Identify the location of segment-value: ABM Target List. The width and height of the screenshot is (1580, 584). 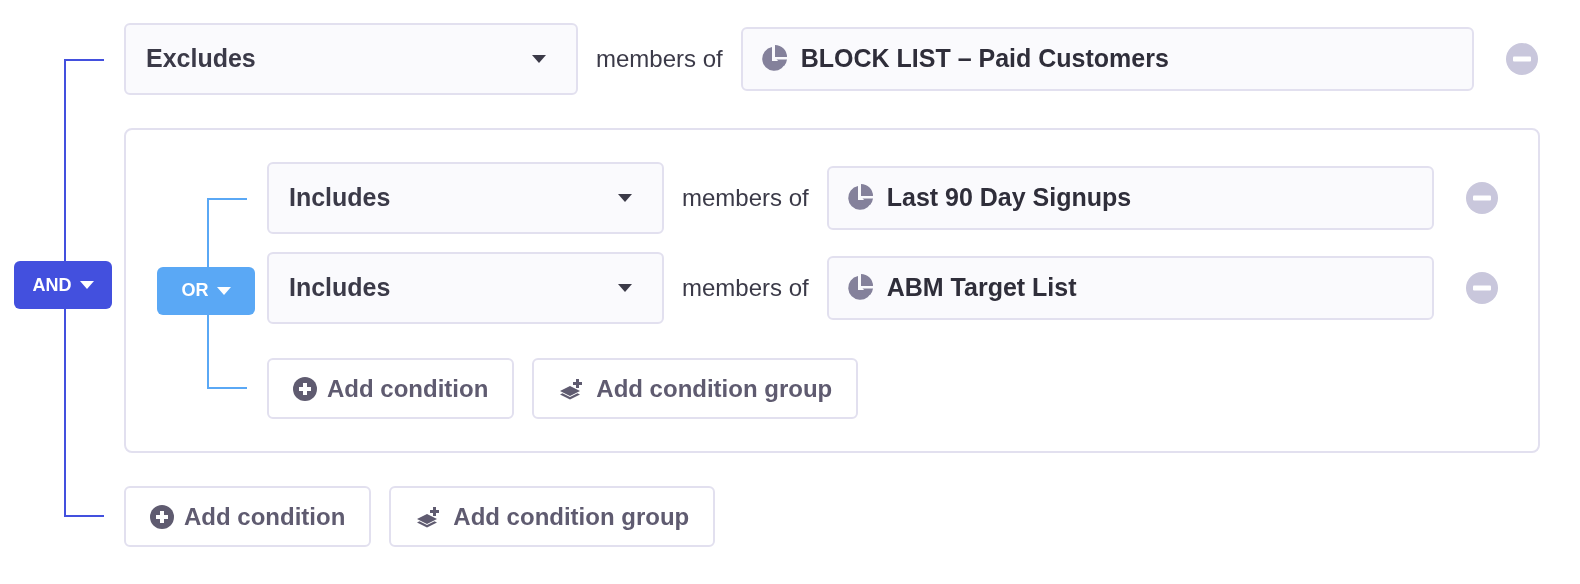
(981, 288).